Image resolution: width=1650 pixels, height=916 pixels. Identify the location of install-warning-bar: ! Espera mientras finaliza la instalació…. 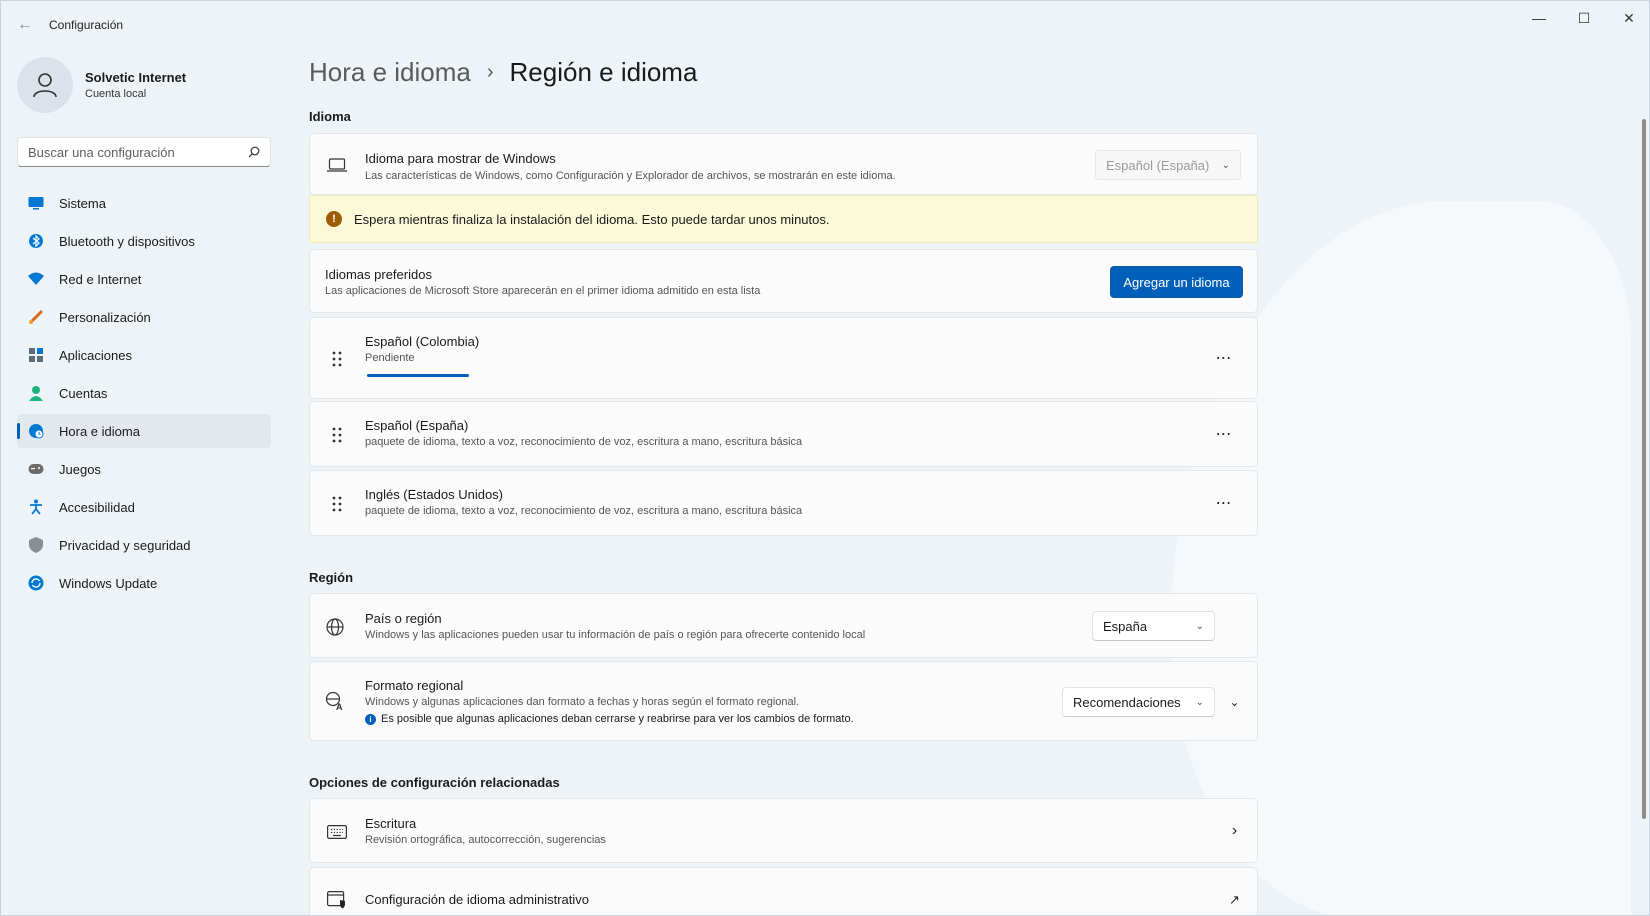
(783, 219).